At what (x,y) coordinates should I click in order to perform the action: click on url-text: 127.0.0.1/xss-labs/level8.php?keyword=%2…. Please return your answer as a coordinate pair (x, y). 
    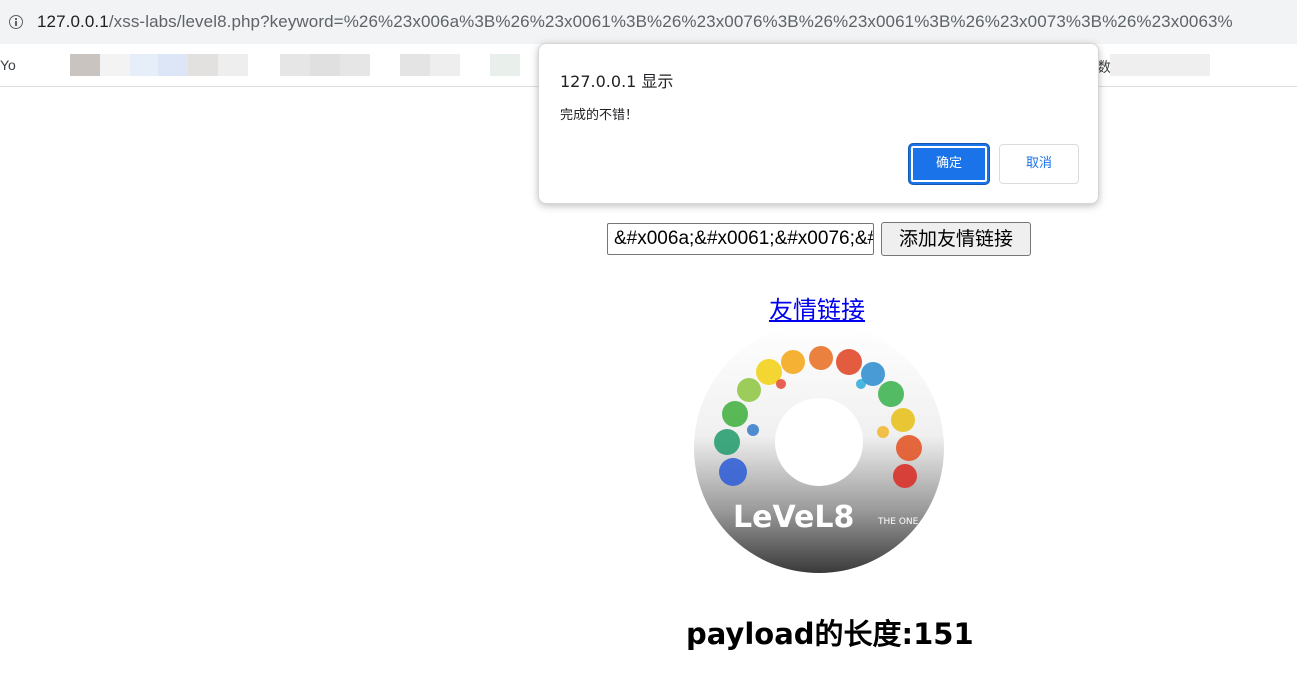
    Looking at the image, I should click on (635, 22).